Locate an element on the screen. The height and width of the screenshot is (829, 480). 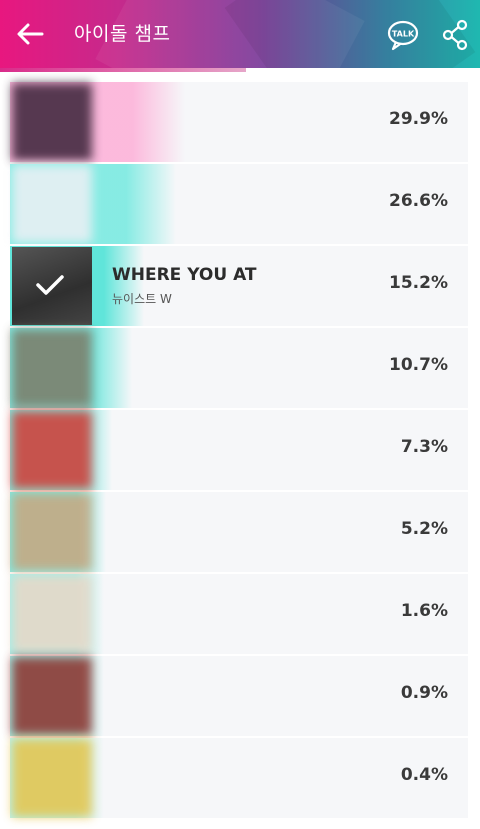
vote-percentage: 26.6% is located at coordinates (418, 201).